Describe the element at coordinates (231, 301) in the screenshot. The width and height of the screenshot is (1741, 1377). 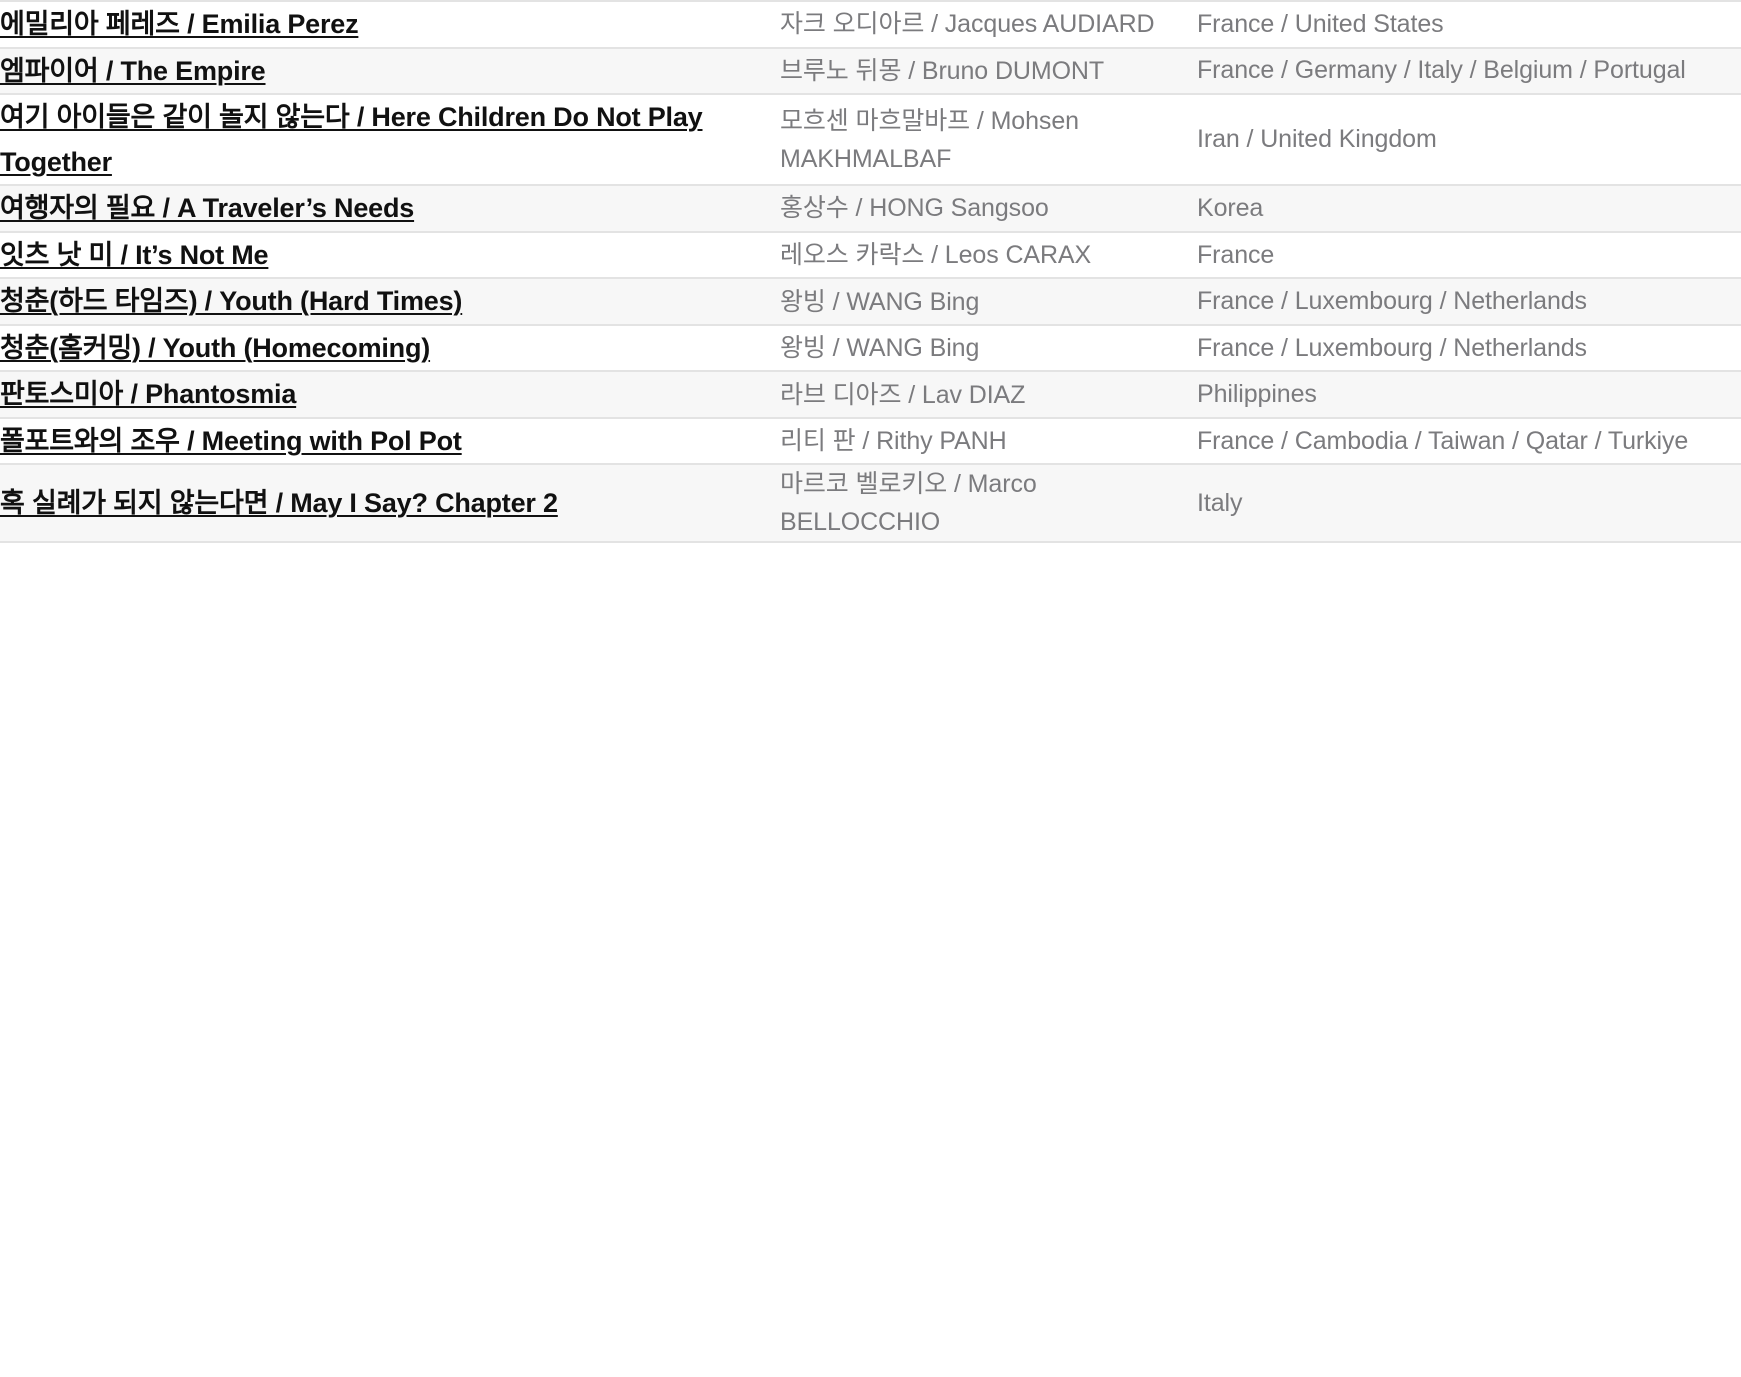
I see `film-title-link: 청춘(하드 타임즈) / Youth (Hard Times)` at that location.